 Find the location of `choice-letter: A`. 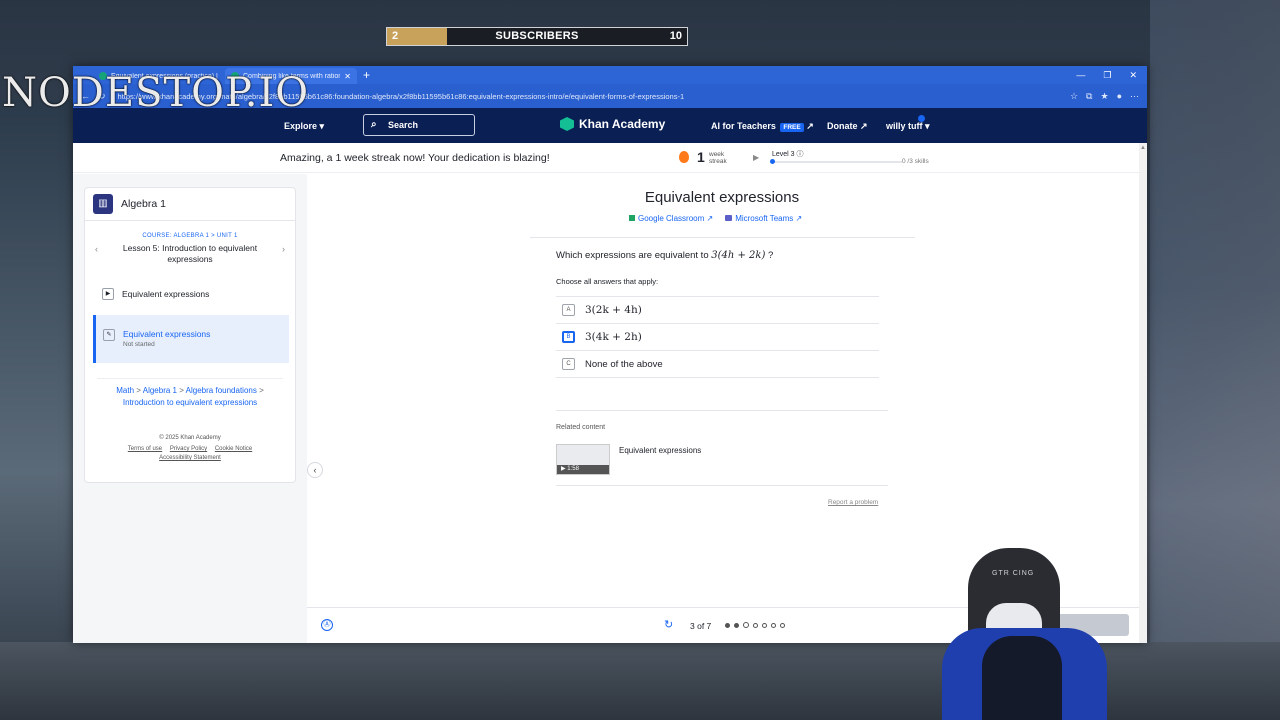

choice-letter: A is located at coordinates (568, 310).